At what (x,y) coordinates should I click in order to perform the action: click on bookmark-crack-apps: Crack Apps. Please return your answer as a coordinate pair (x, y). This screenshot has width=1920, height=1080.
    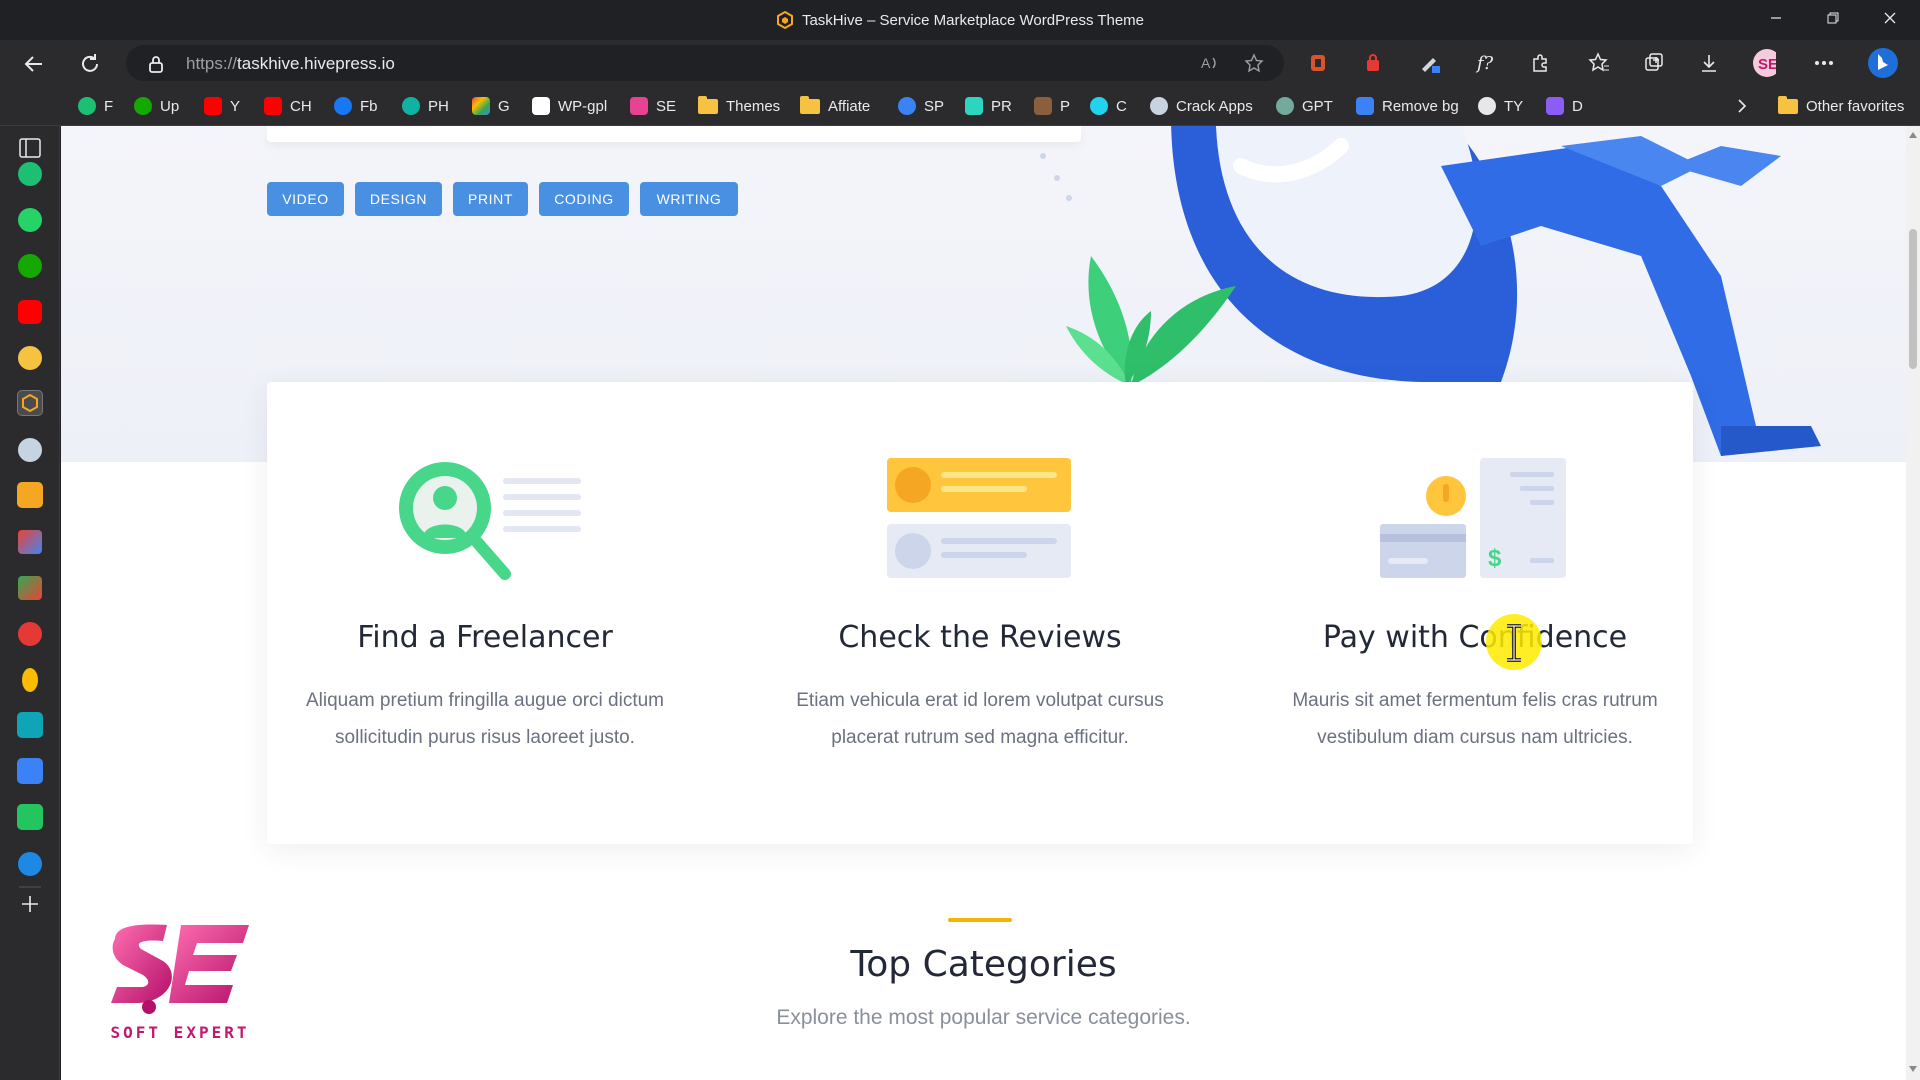
    Looking at the image, I should click on (1201, 106).